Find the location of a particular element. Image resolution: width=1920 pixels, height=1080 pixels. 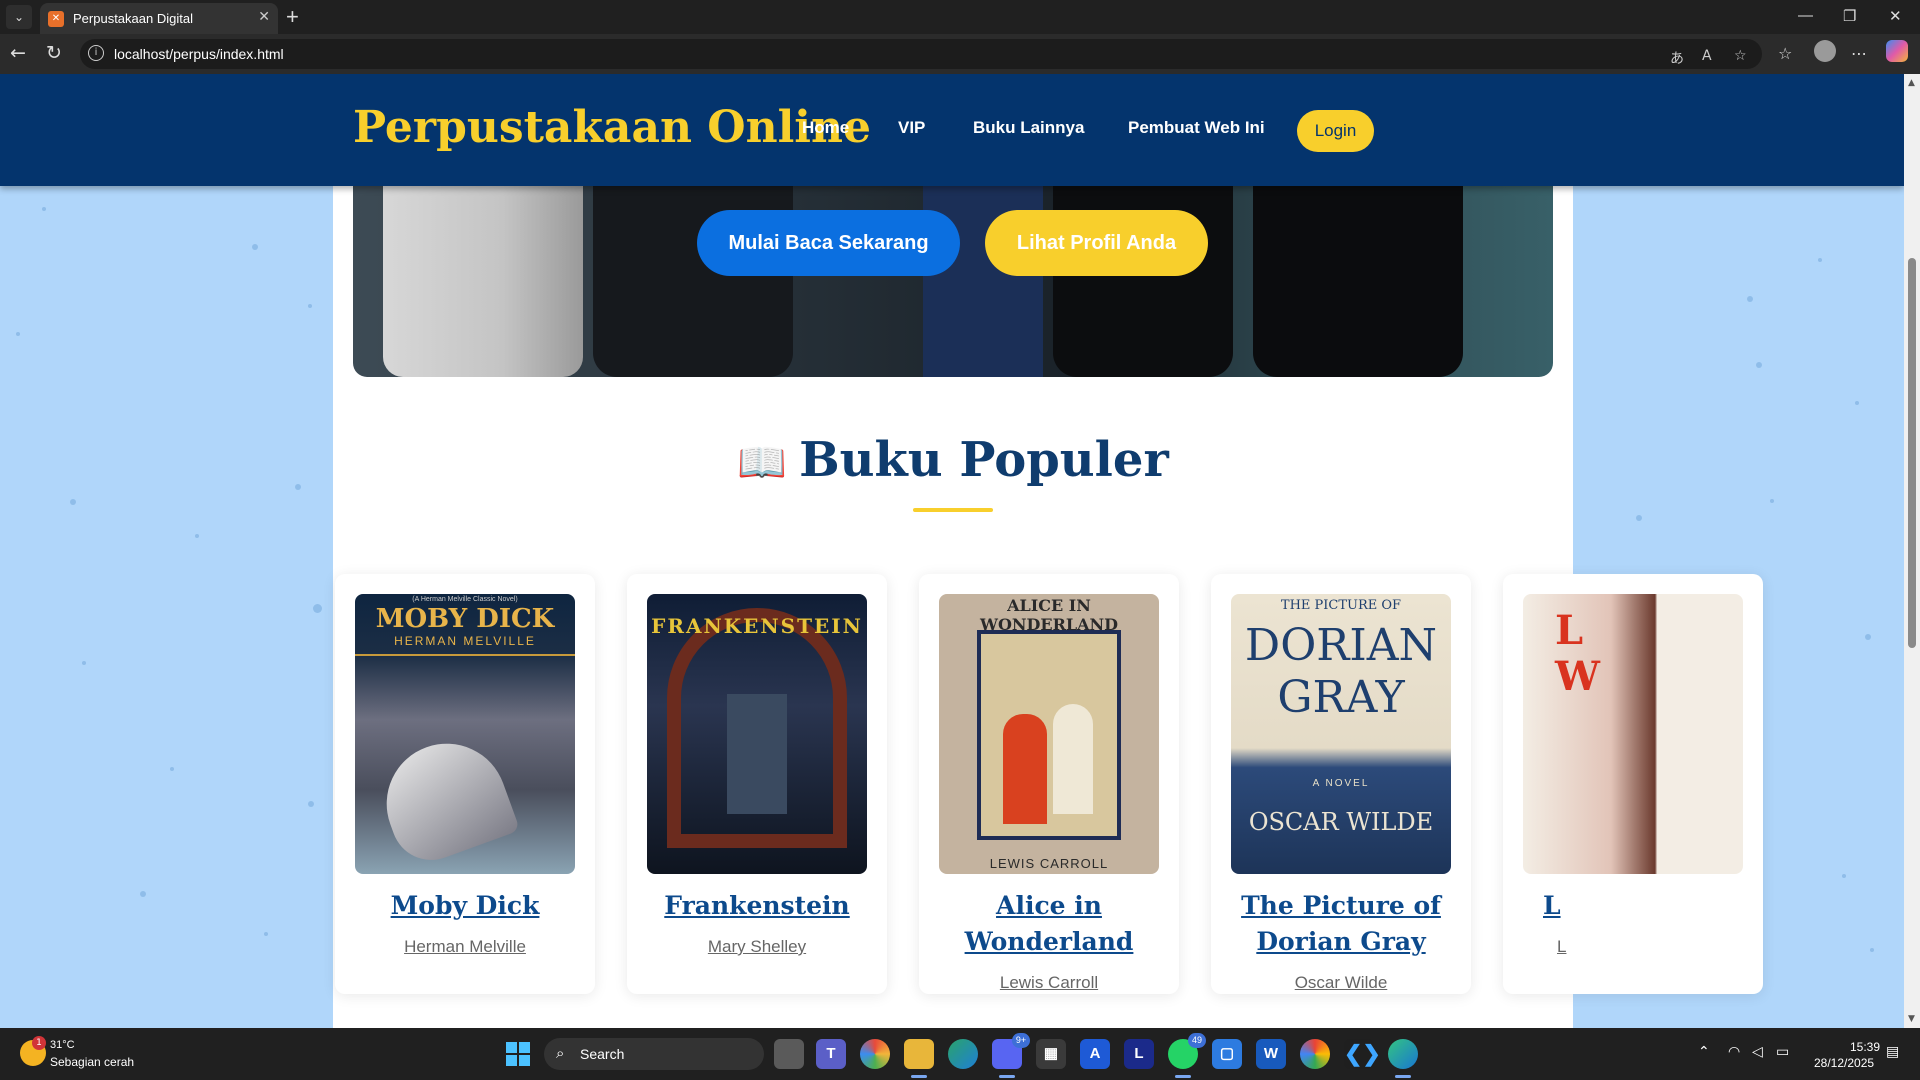

favorites-icon: ☆ is located at coordinates (1785, 53).